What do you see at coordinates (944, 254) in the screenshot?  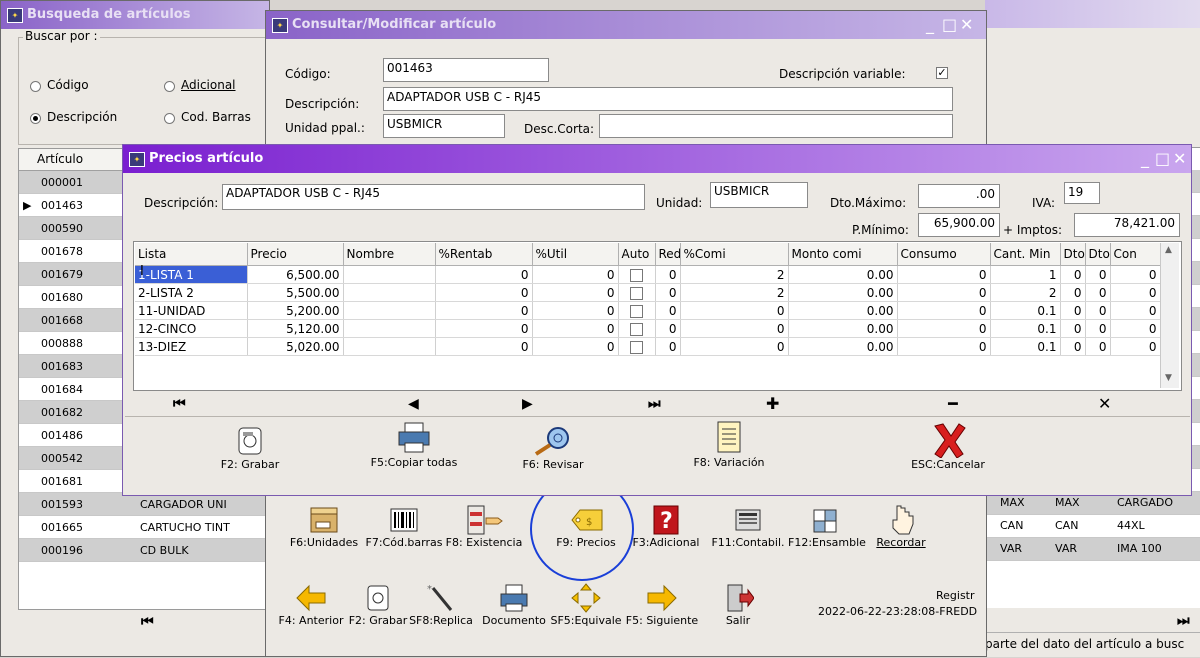 I see `col-header: Consumo` at bounding box center [944, 254].